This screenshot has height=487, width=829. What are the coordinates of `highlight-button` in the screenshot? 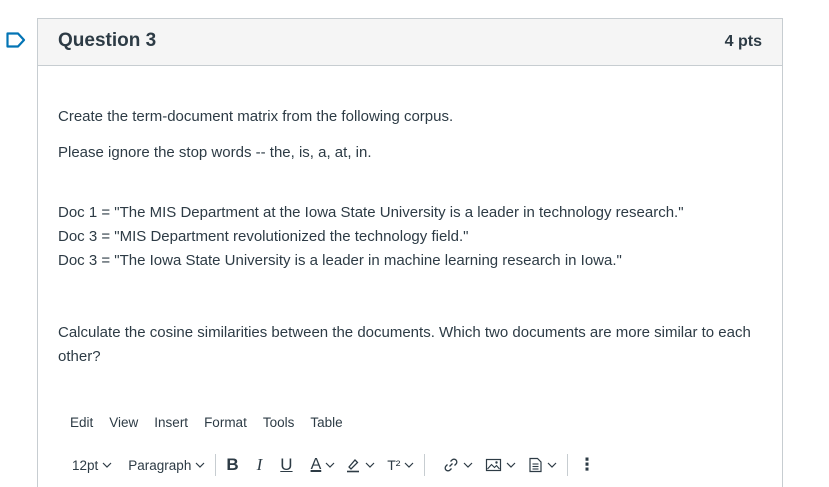 It's located at (360, 465).